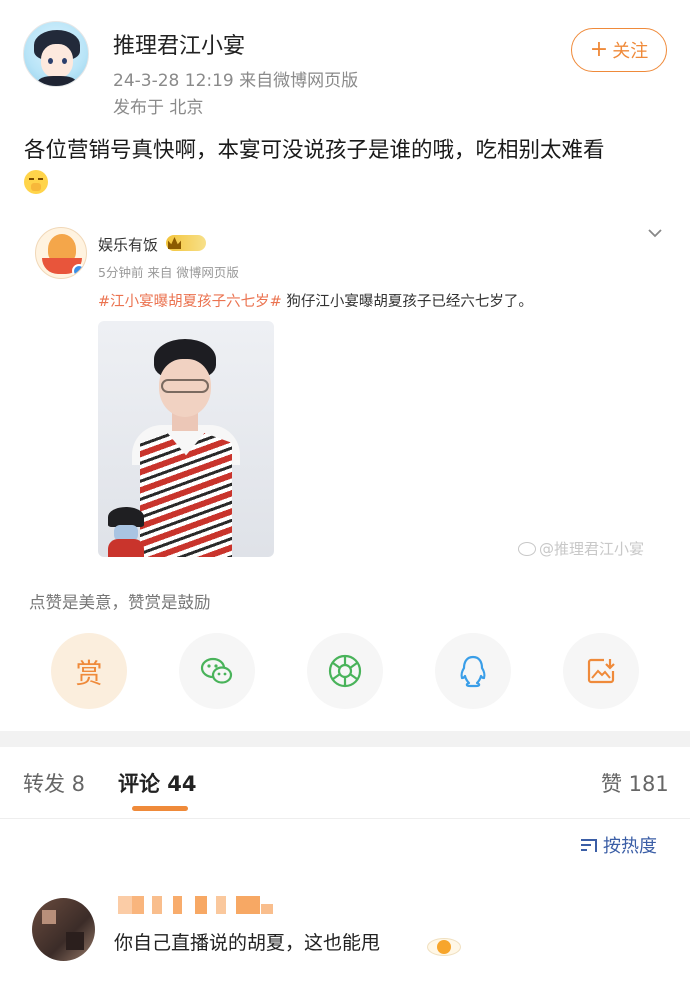  I want to click on repost-meta: 5分钟前 来自 微博网页版, so click(168, 272).